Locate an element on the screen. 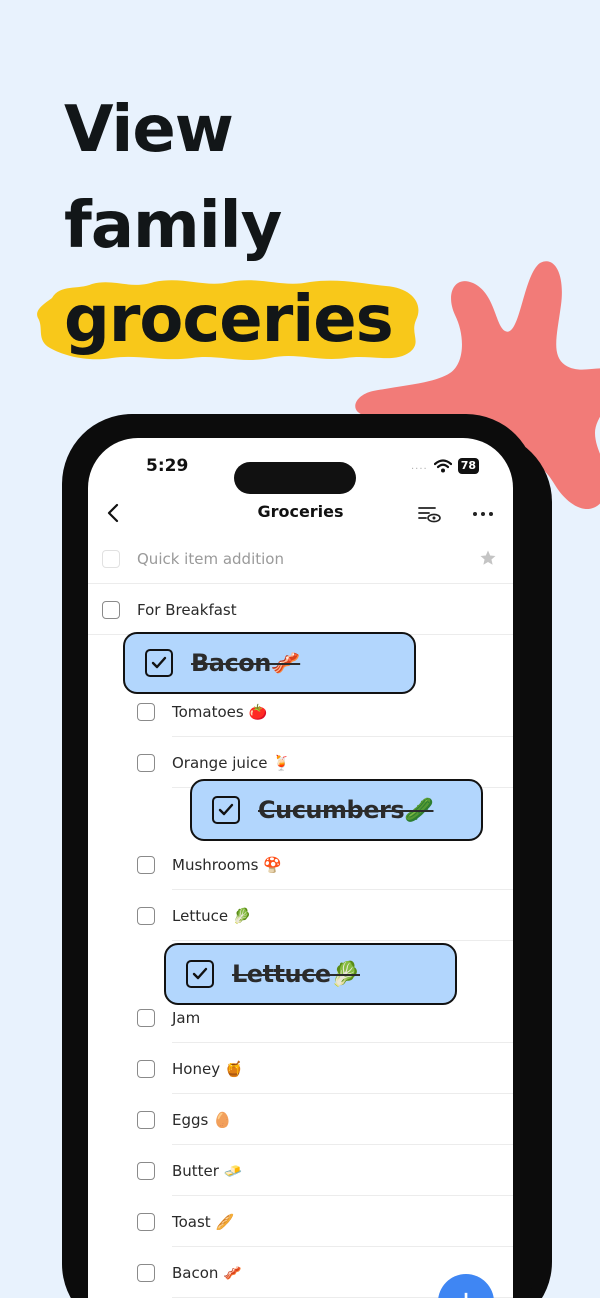 The width and height of the screenshot is (600, 1298). item-label: Jam is located at coordinates (186, 1017).